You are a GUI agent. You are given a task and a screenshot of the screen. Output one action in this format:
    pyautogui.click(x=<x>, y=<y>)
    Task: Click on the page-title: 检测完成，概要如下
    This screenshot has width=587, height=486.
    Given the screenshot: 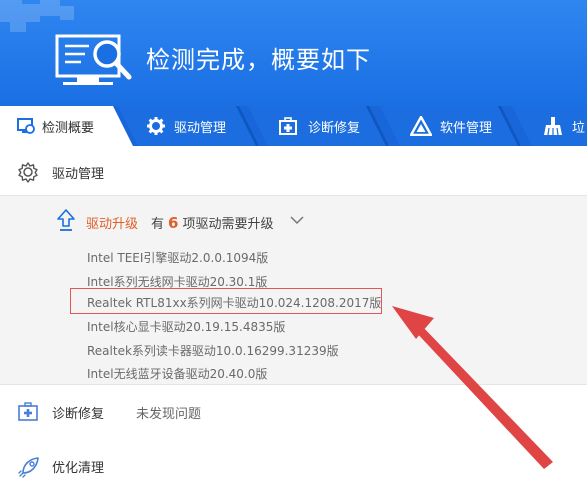 What is the action you would take?
    pyautogui.click(x=258, y=60)
    